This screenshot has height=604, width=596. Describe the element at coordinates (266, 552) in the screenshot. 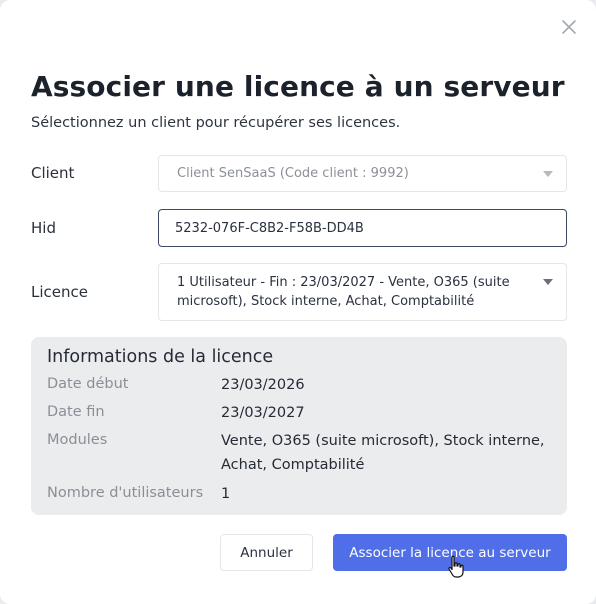

I see `cancel-button: Annuler` at that location.